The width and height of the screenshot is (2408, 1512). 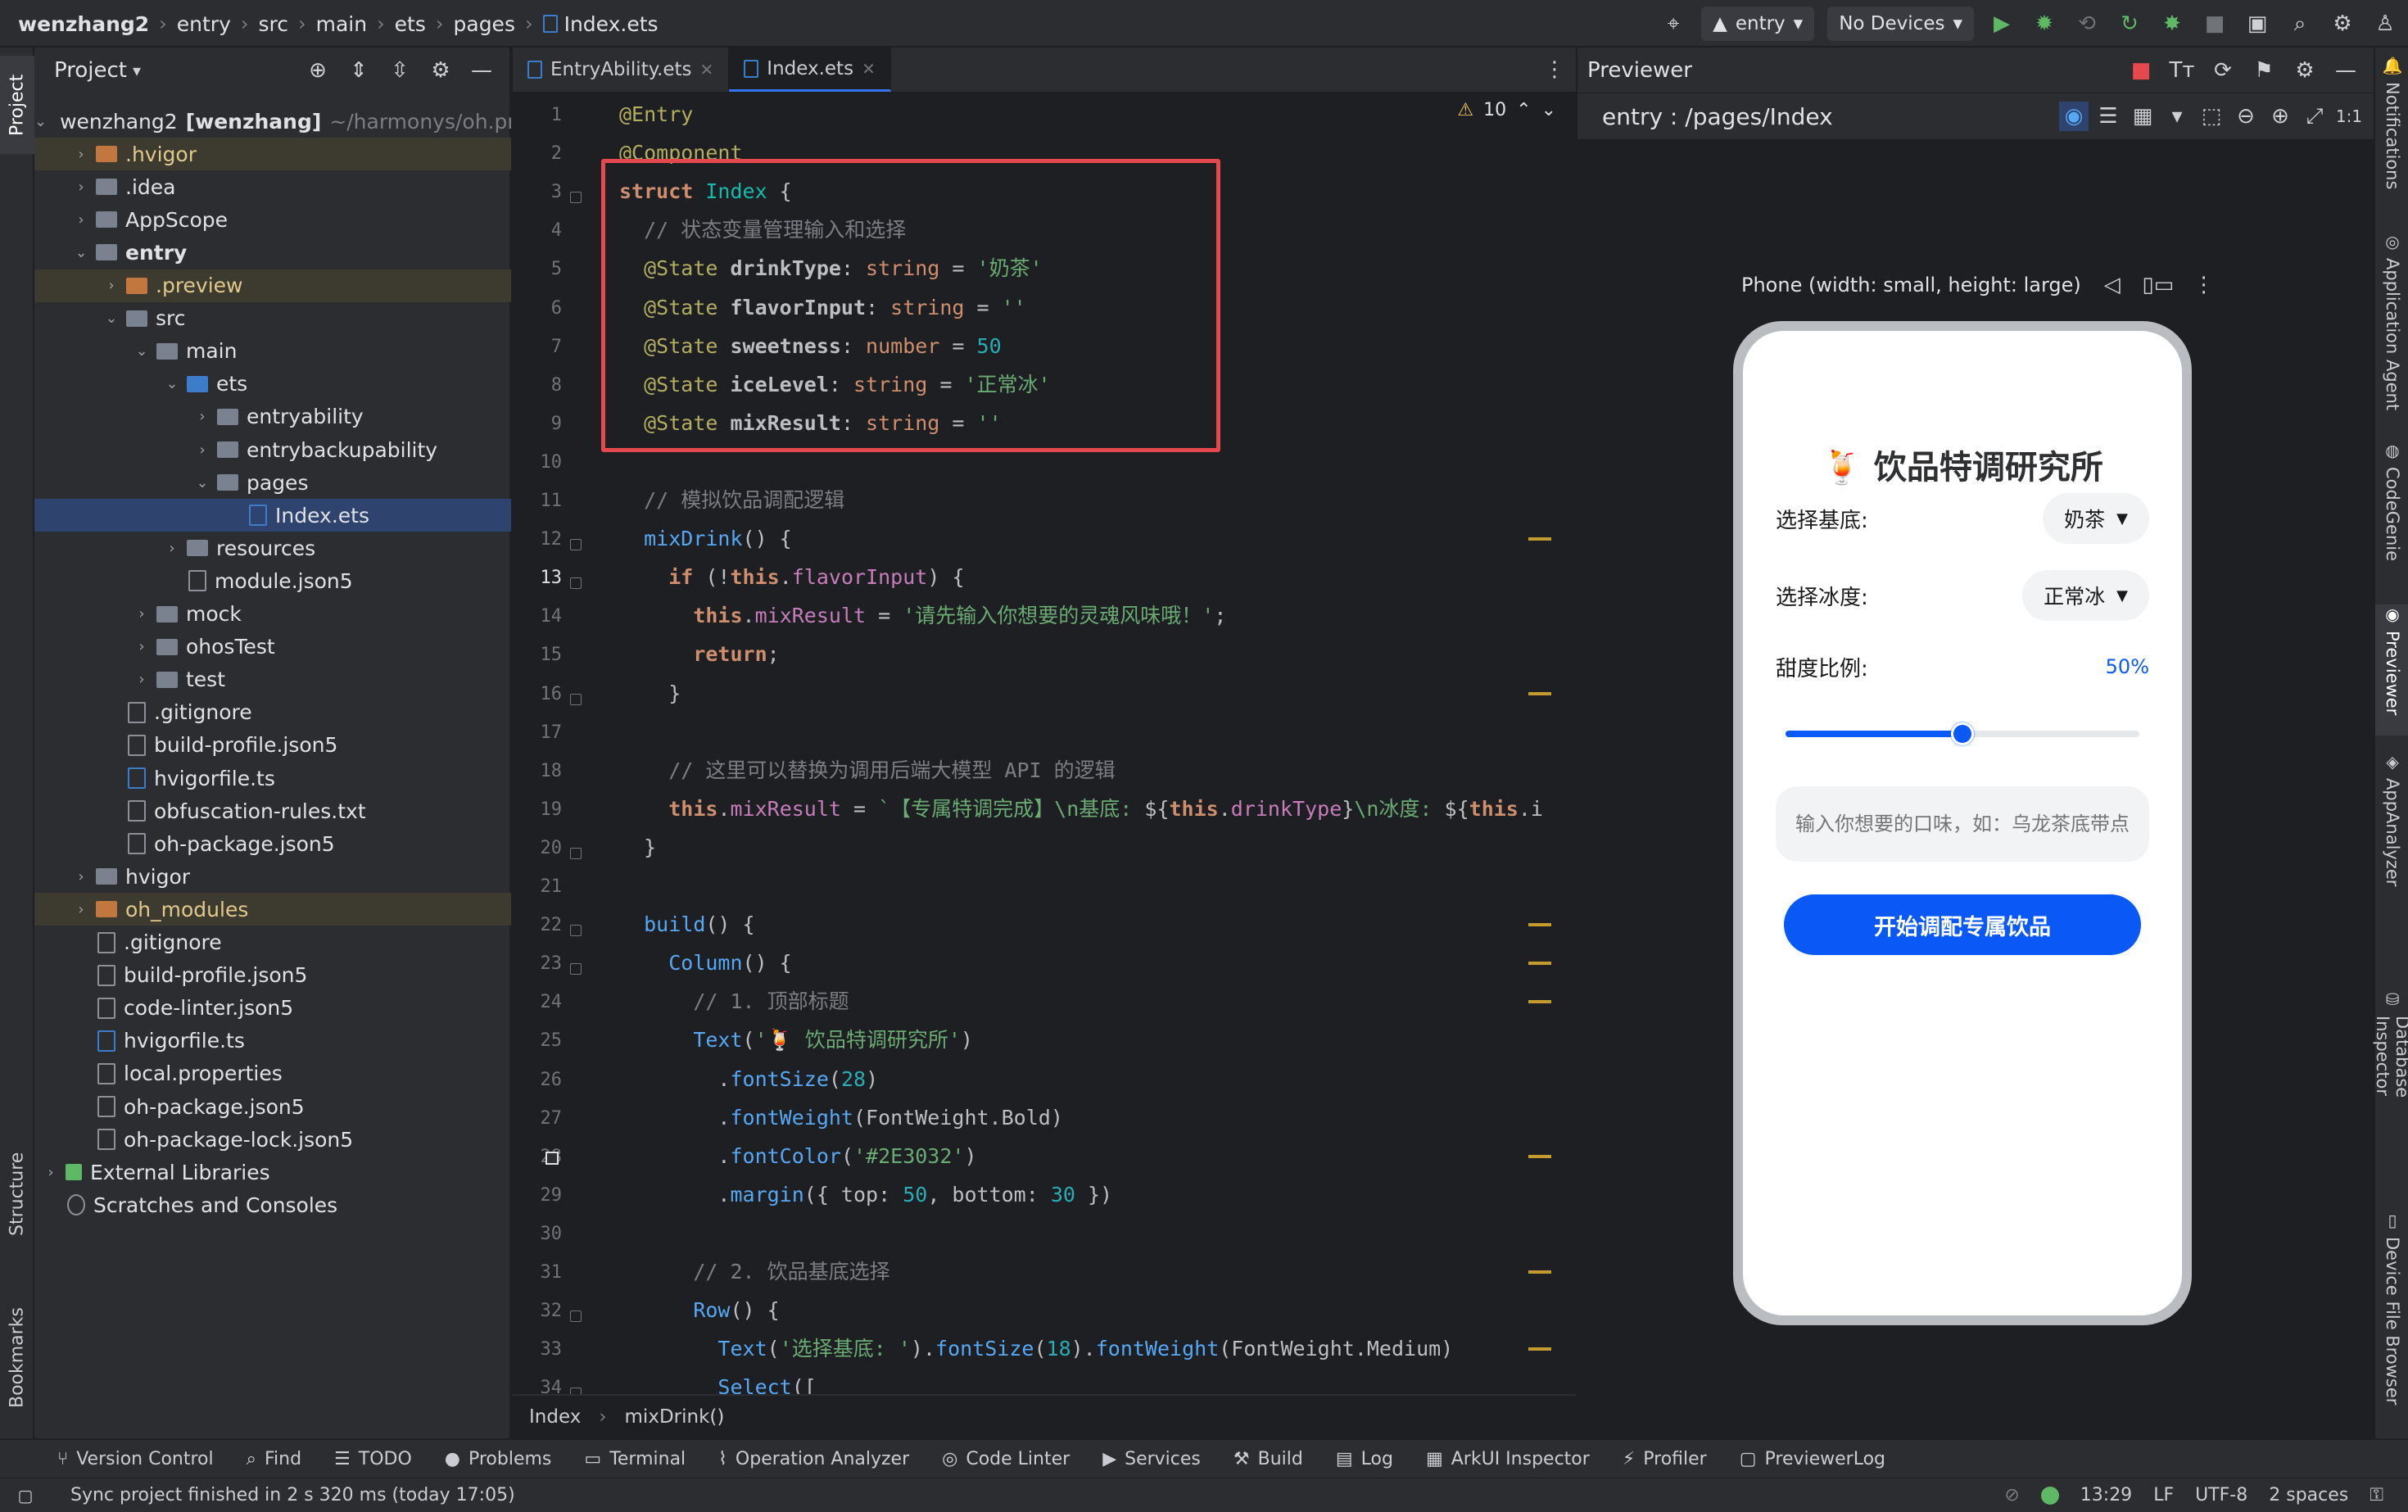 I want to click on tab-index: Index.ets ✕, so click(x=810, y=70).